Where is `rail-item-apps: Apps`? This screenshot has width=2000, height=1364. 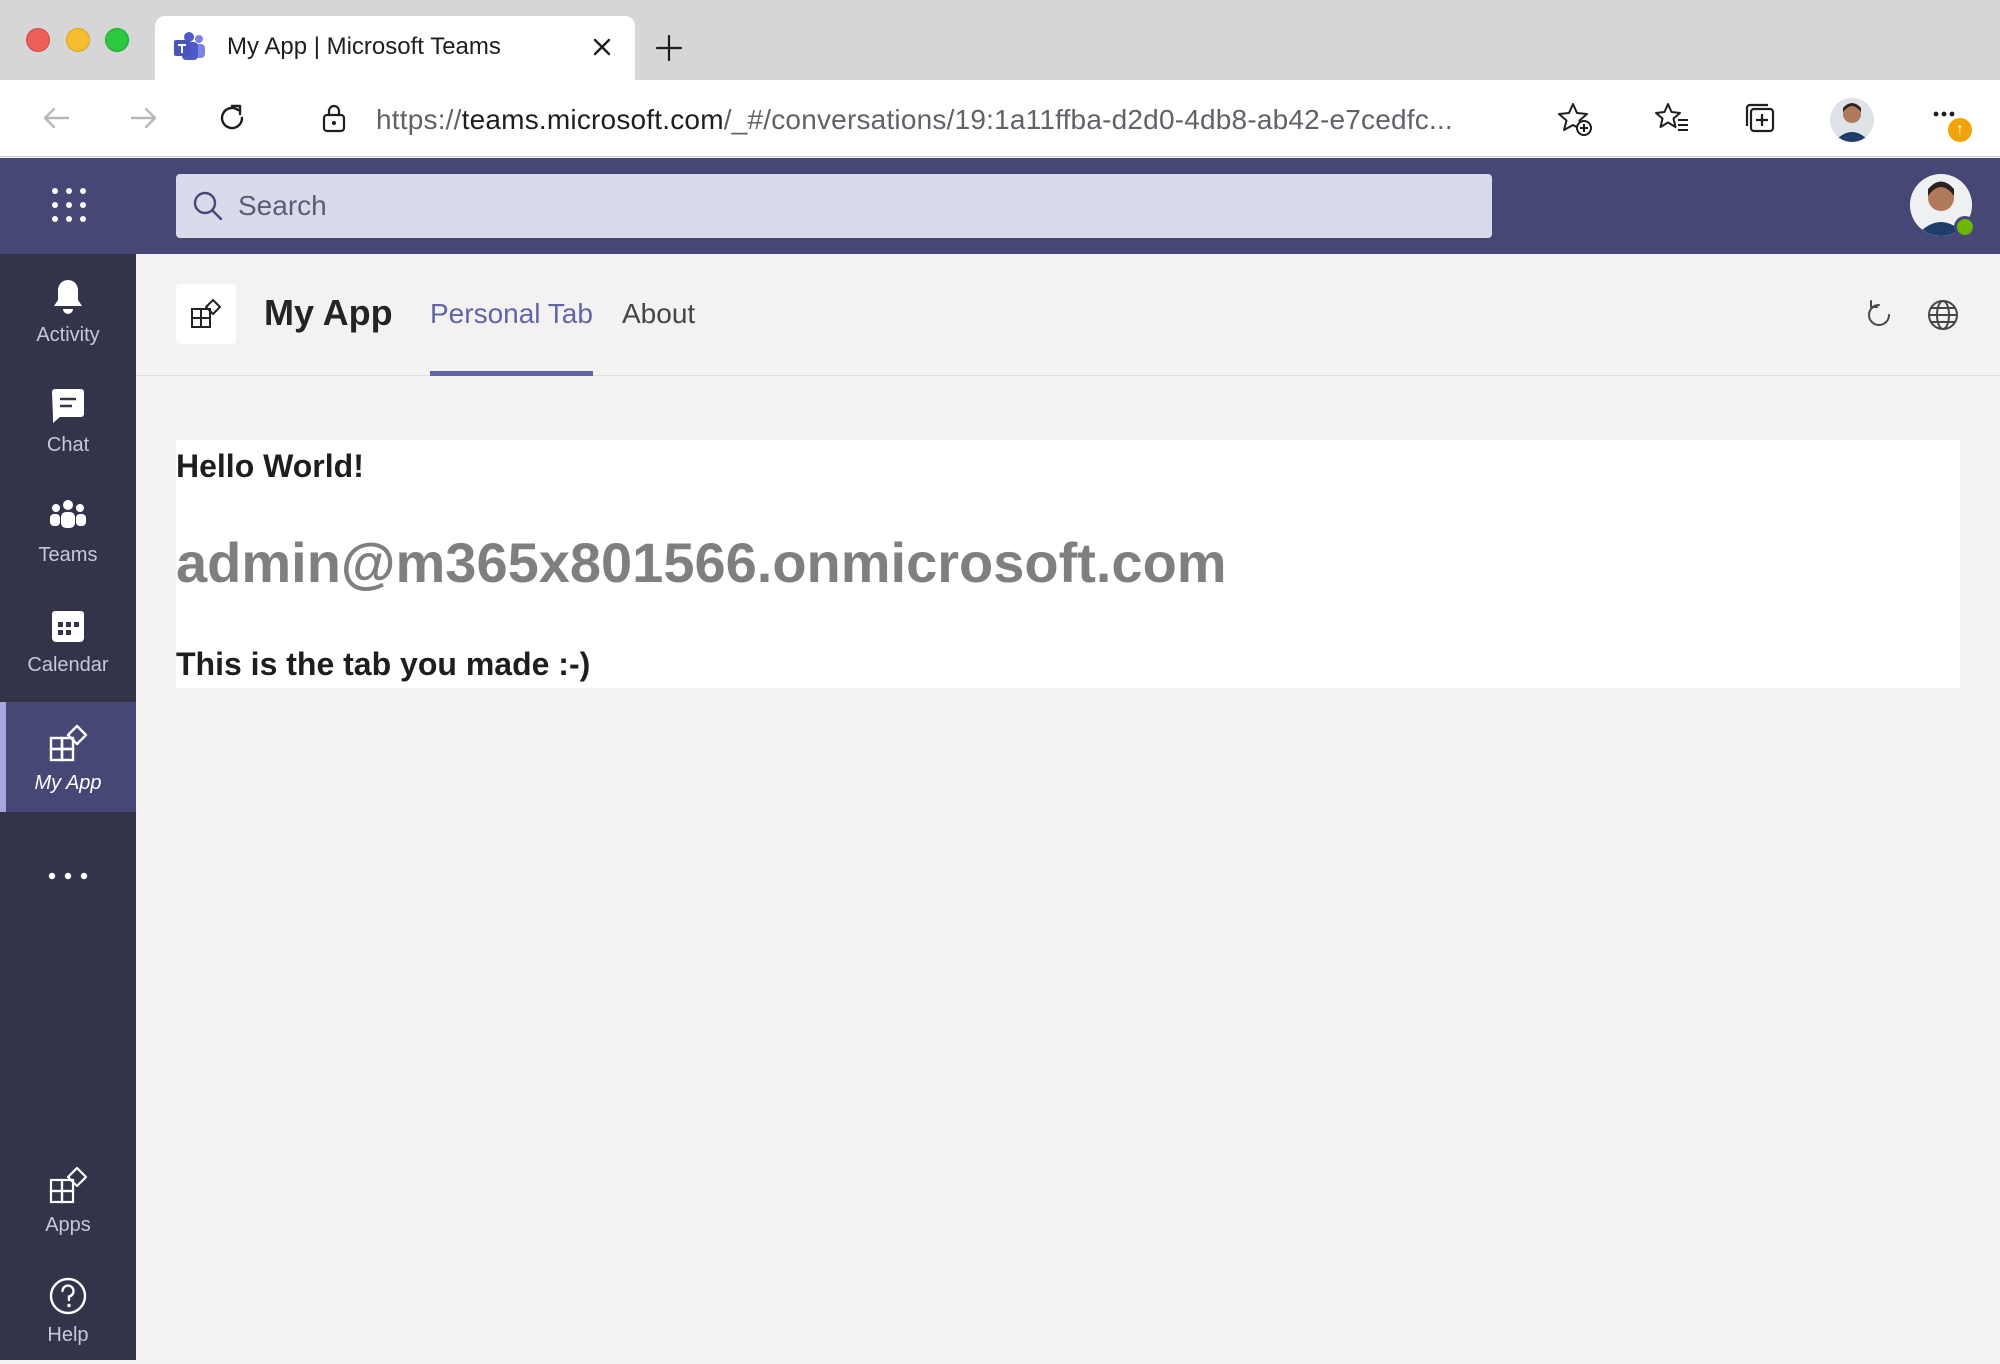
rail-item-apps: Apps is located at coordinates (68, 1199).